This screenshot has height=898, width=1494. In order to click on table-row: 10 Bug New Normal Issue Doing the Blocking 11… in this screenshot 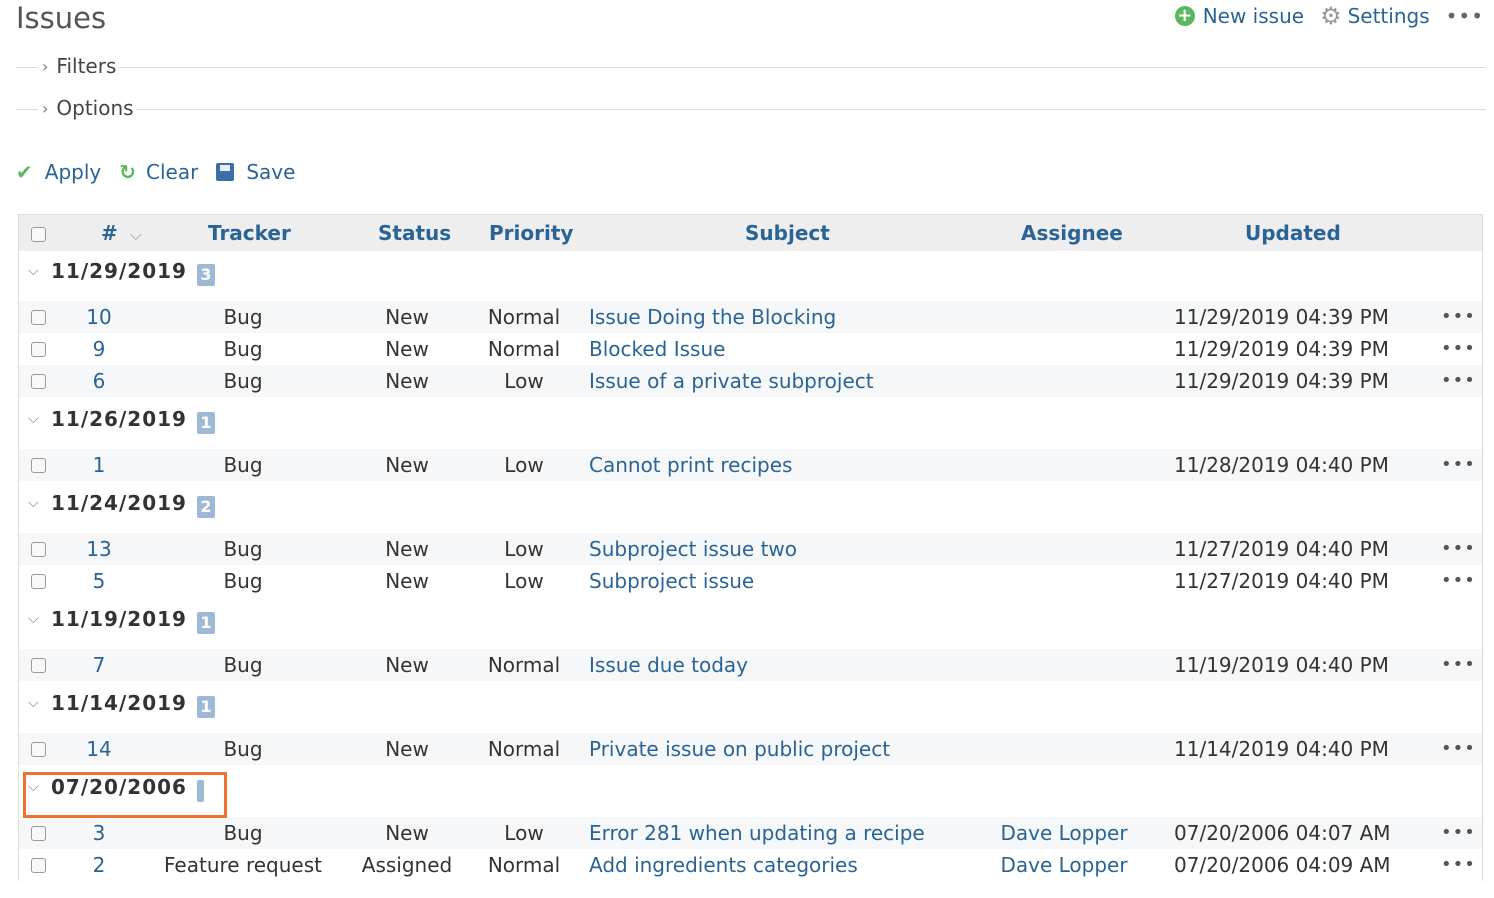, I will do `click(750, 317)`.